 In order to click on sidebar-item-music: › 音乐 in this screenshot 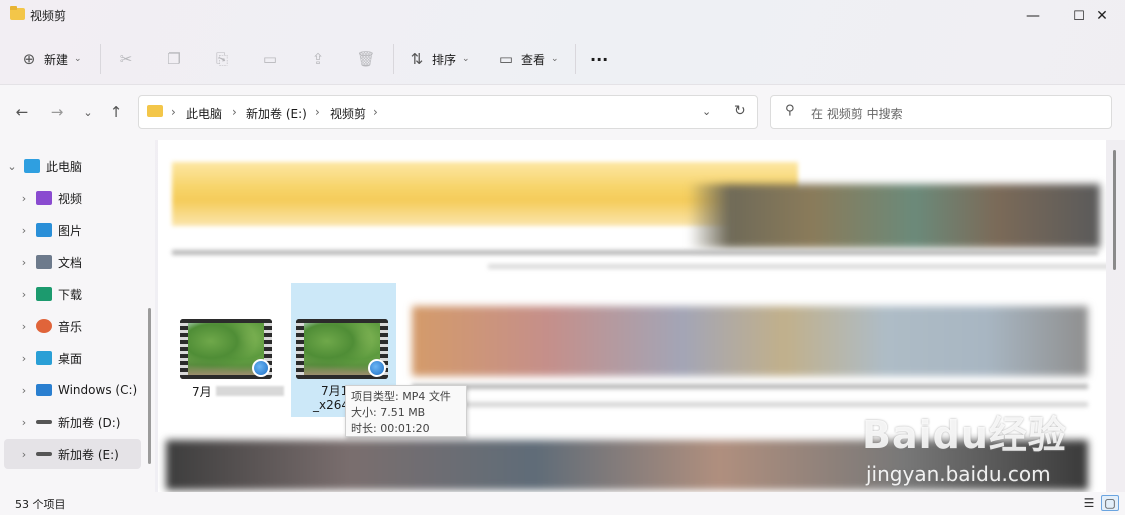, I will do `click(84, 326)`.